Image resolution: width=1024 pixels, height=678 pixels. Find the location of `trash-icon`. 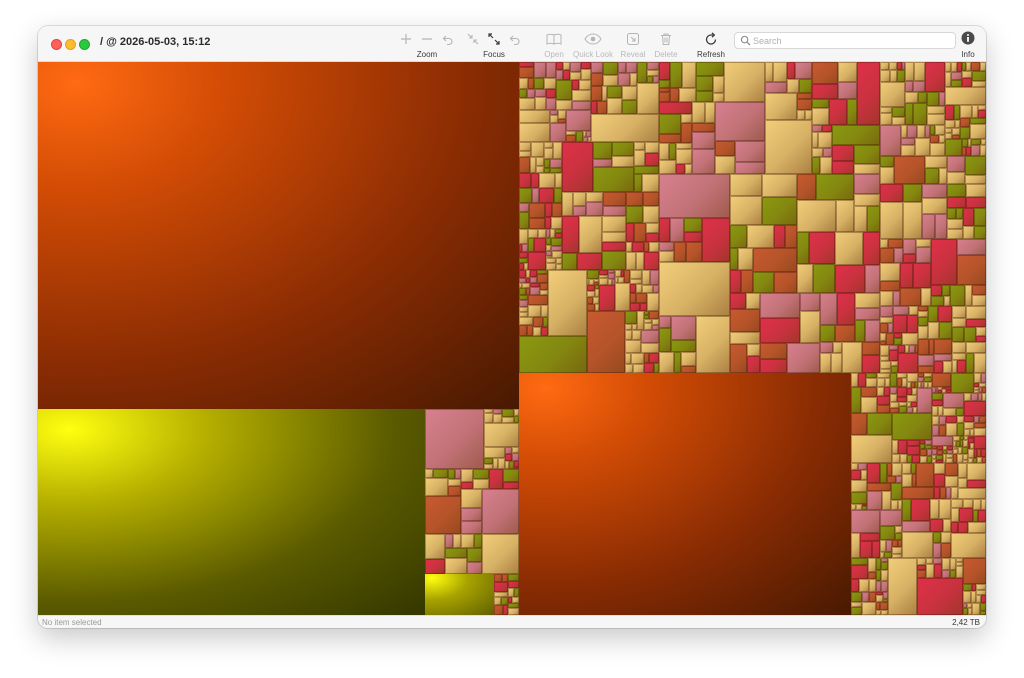

trash-icon is located at coordinates (666, 39).